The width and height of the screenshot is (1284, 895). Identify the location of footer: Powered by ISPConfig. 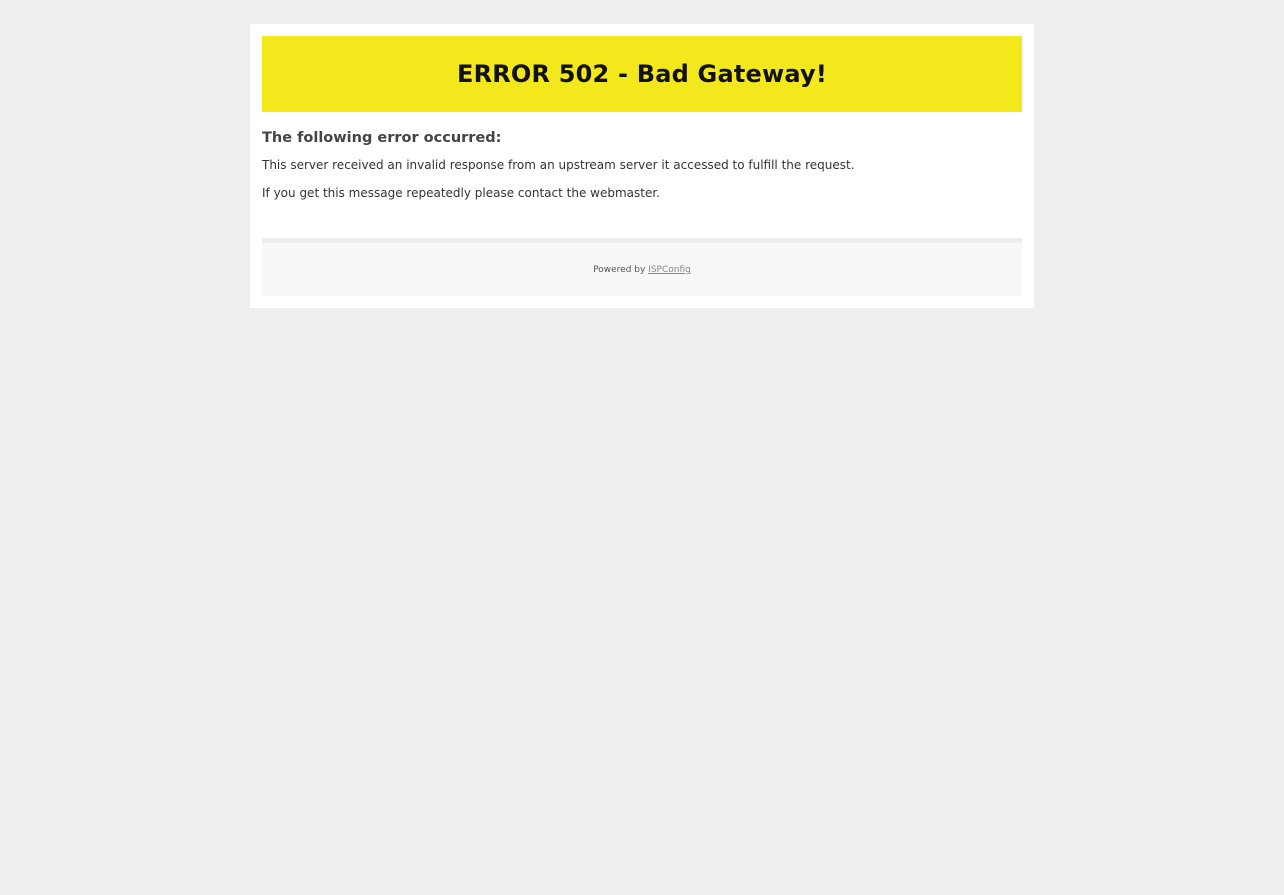
(642, 267).